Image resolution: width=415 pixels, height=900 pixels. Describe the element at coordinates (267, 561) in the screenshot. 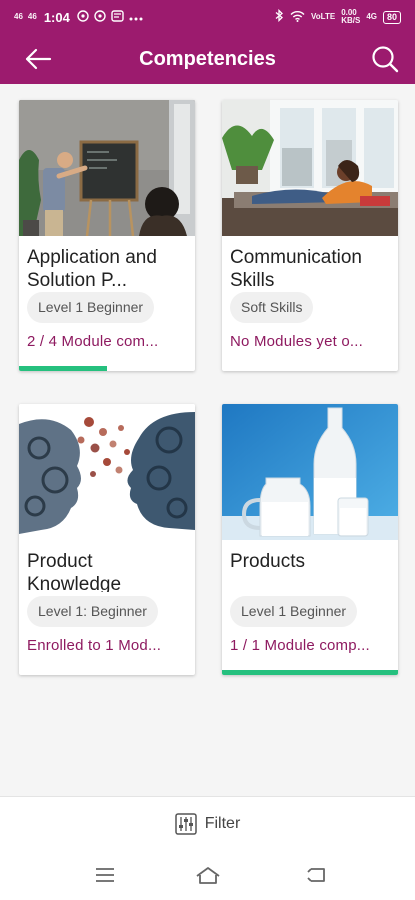

I see `card-title: Products` at that location.